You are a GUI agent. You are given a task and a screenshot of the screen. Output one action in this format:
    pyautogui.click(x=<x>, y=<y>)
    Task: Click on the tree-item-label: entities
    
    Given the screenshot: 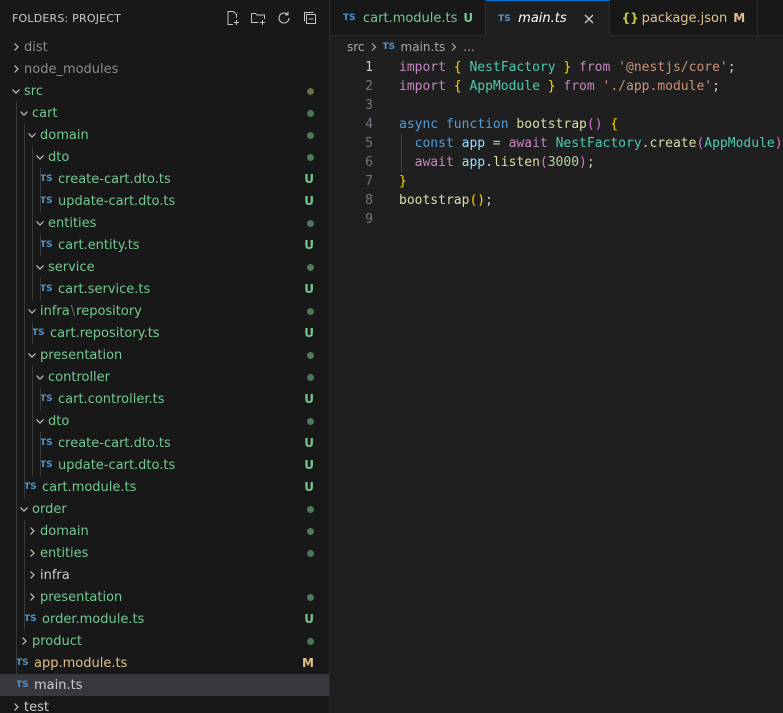 What is the action you would take?
    pyautogui.click(x=72, y=223)
    